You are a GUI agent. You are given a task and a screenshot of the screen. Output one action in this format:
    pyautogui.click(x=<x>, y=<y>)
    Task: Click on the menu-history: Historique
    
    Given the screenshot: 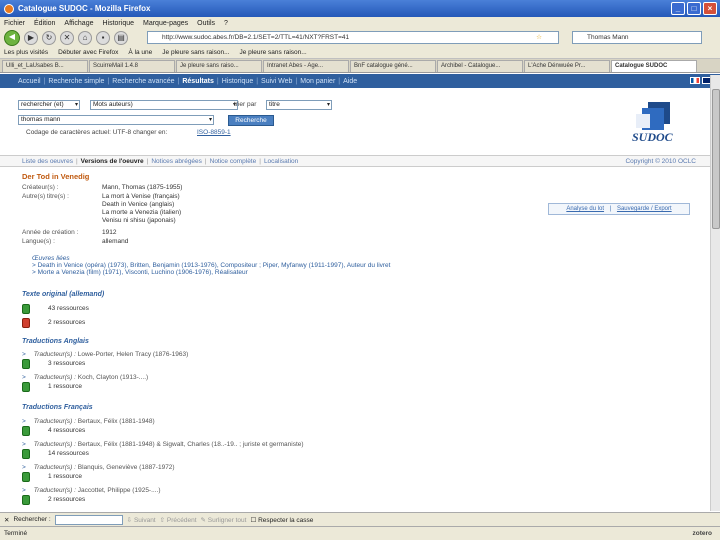 What is the action you would take?
    pyautogui.click(x=118, y=23)
    